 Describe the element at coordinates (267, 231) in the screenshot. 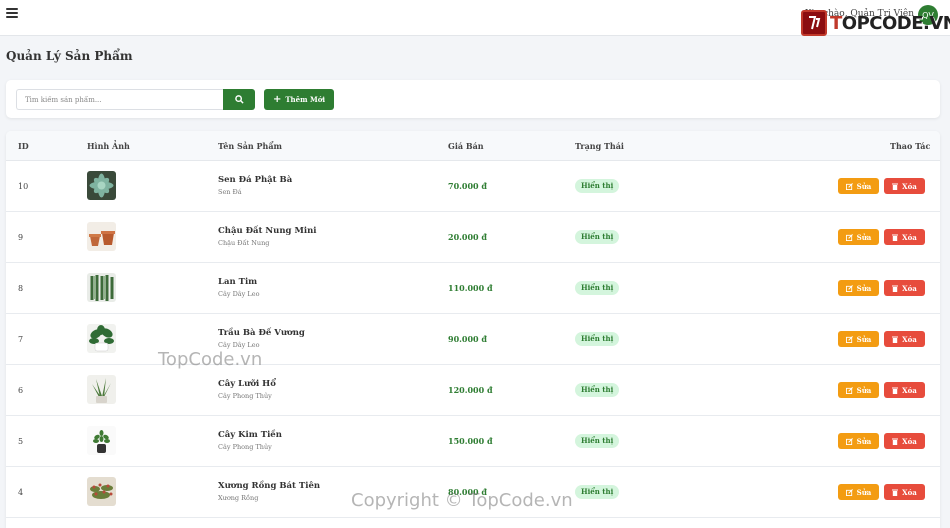

I see `product-name: Chậu Đất Nung Mini` at that location.